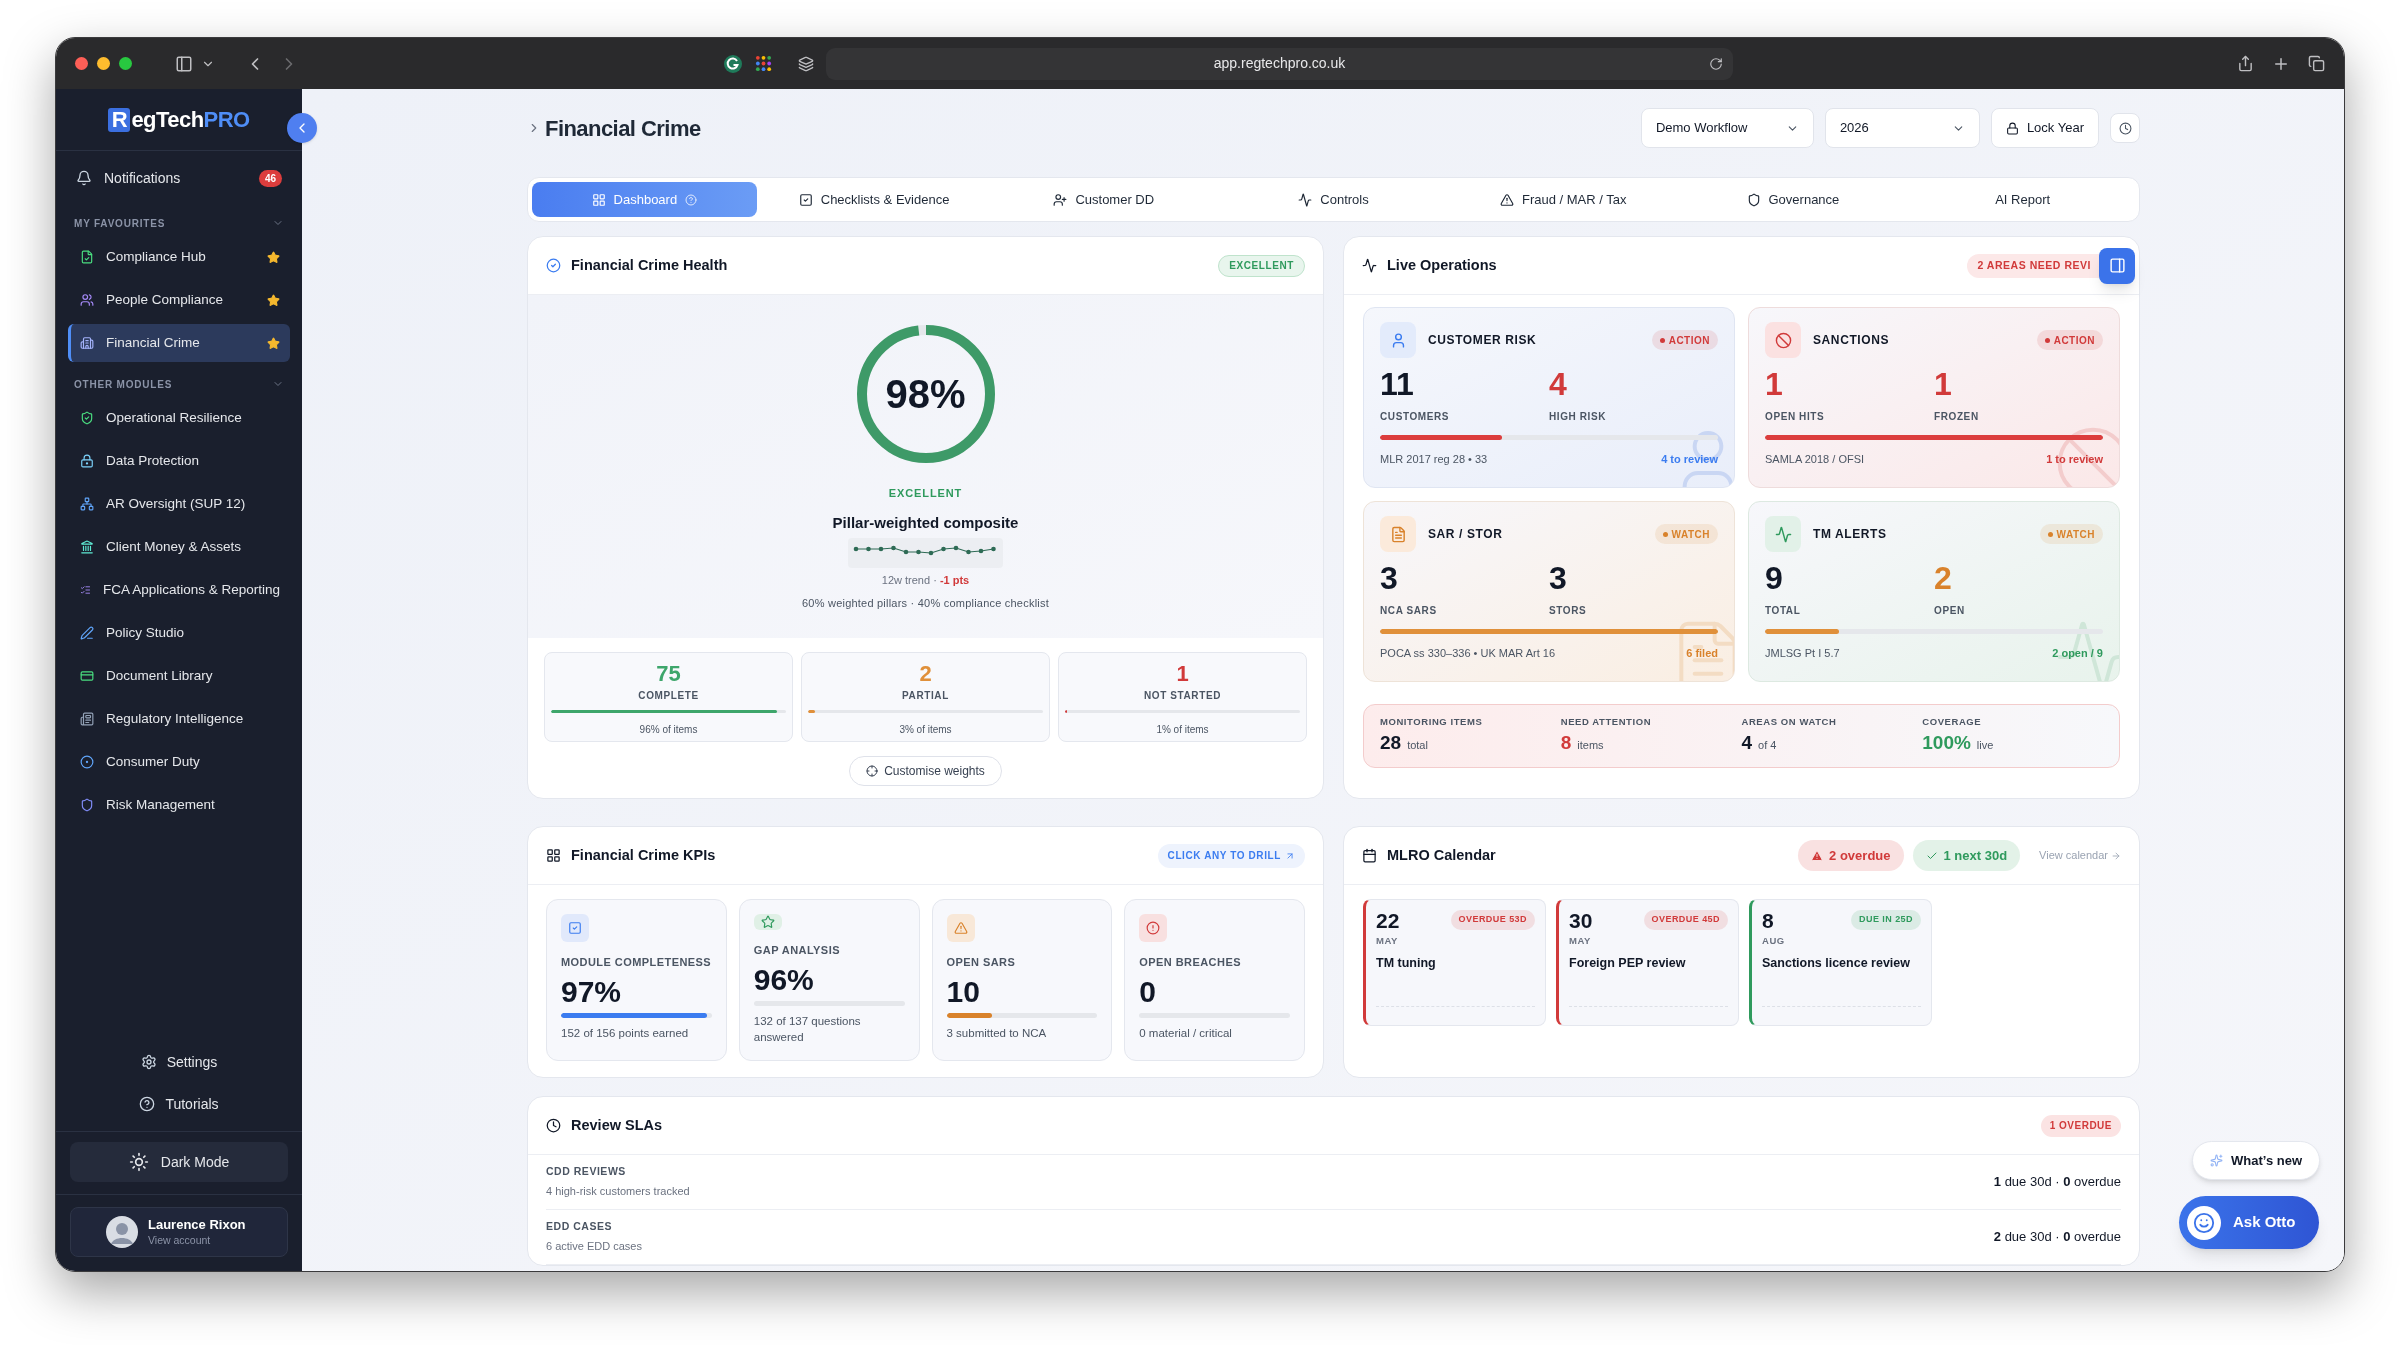 The image size is (2400, 1345). I want to click on tabs-overview-icon, so click(2316, 63).